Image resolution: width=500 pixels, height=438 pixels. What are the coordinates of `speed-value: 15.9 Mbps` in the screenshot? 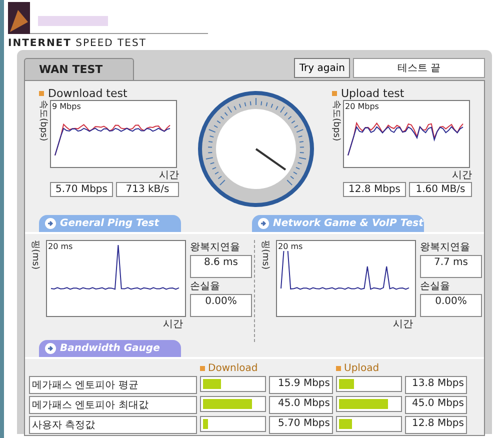 It's located at (301, 385).